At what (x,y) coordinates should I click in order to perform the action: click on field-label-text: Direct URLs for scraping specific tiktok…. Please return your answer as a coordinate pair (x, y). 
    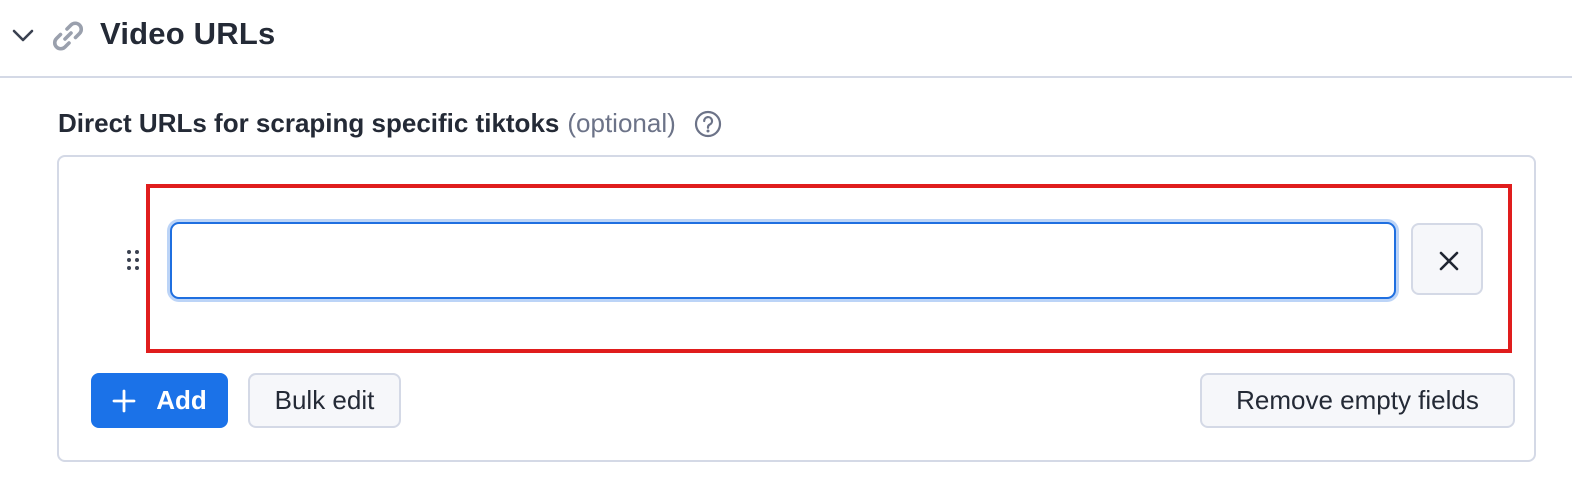
    Looking at the image, I should click on (309, 123).